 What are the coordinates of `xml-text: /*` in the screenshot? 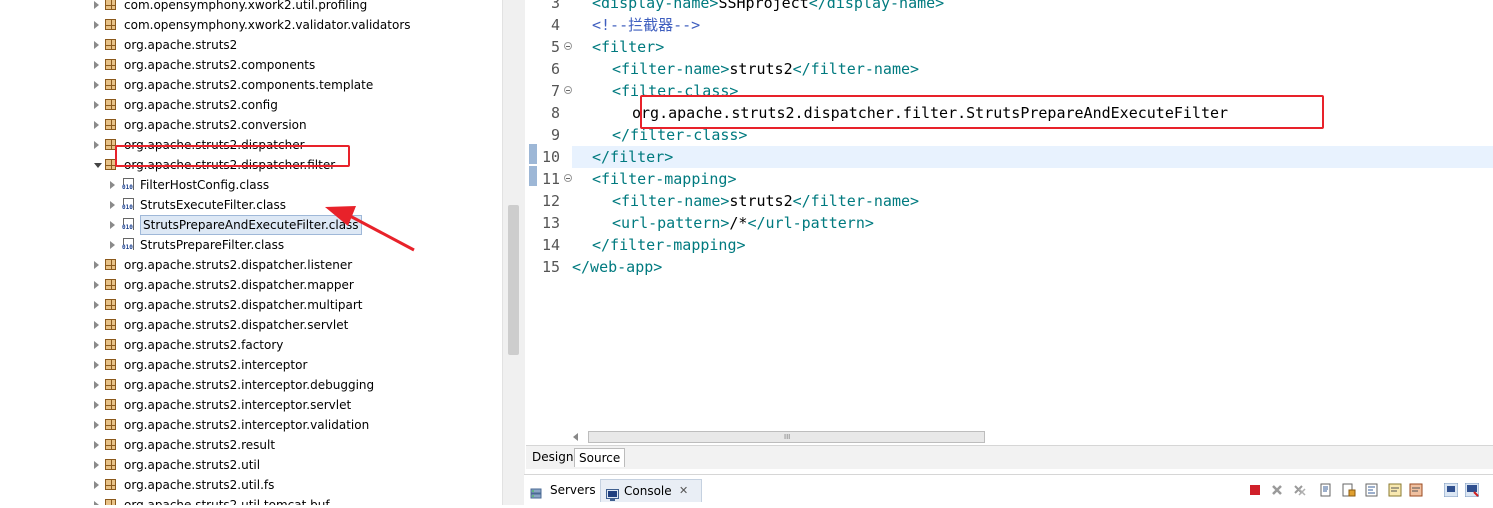 It's located at (738, 223).